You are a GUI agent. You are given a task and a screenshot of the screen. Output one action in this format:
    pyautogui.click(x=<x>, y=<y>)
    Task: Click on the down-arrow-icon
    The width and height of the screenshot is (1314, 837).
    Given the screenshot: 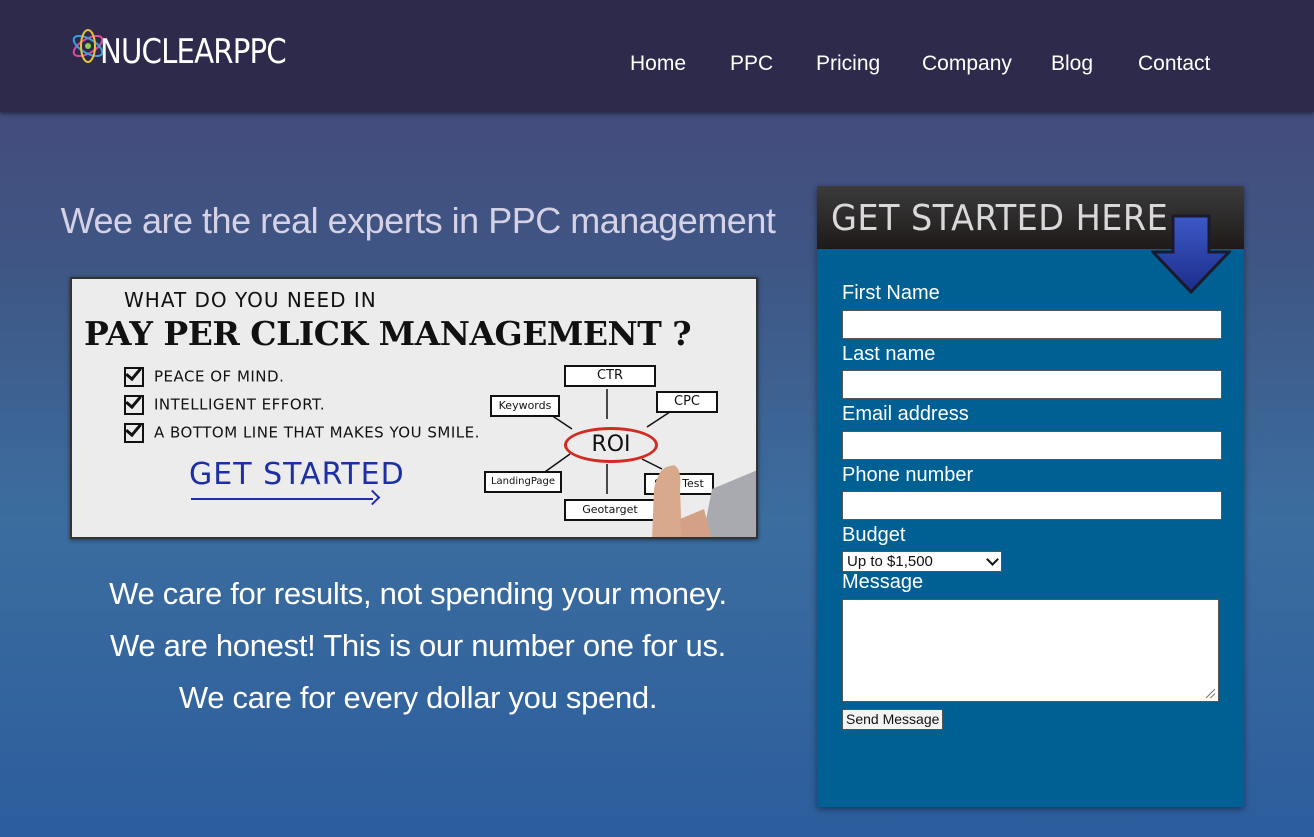 What is the action you would take?
    pyautogui.click(x=1191, y=254)
    